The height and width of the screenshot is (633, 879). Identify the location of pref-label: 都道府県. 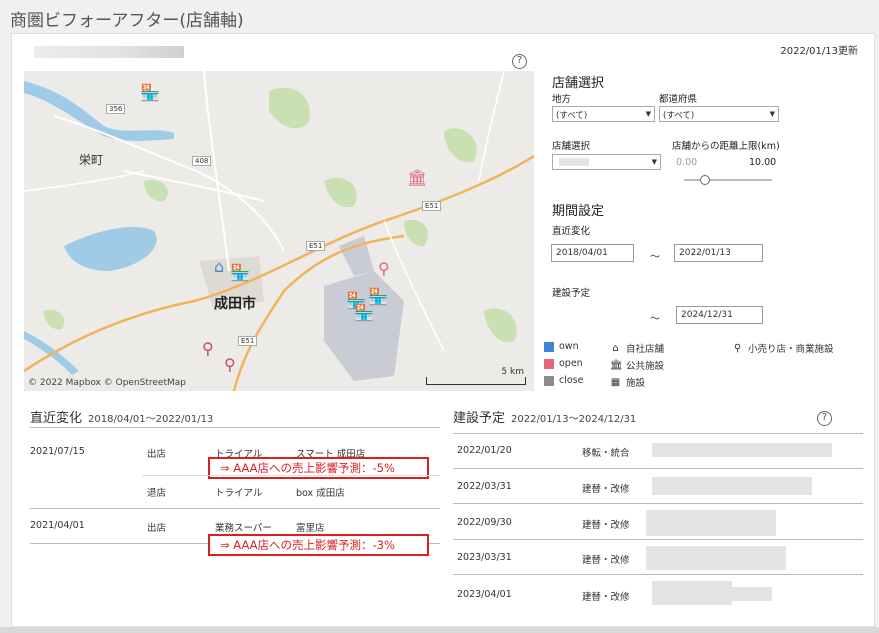
(678, 99).